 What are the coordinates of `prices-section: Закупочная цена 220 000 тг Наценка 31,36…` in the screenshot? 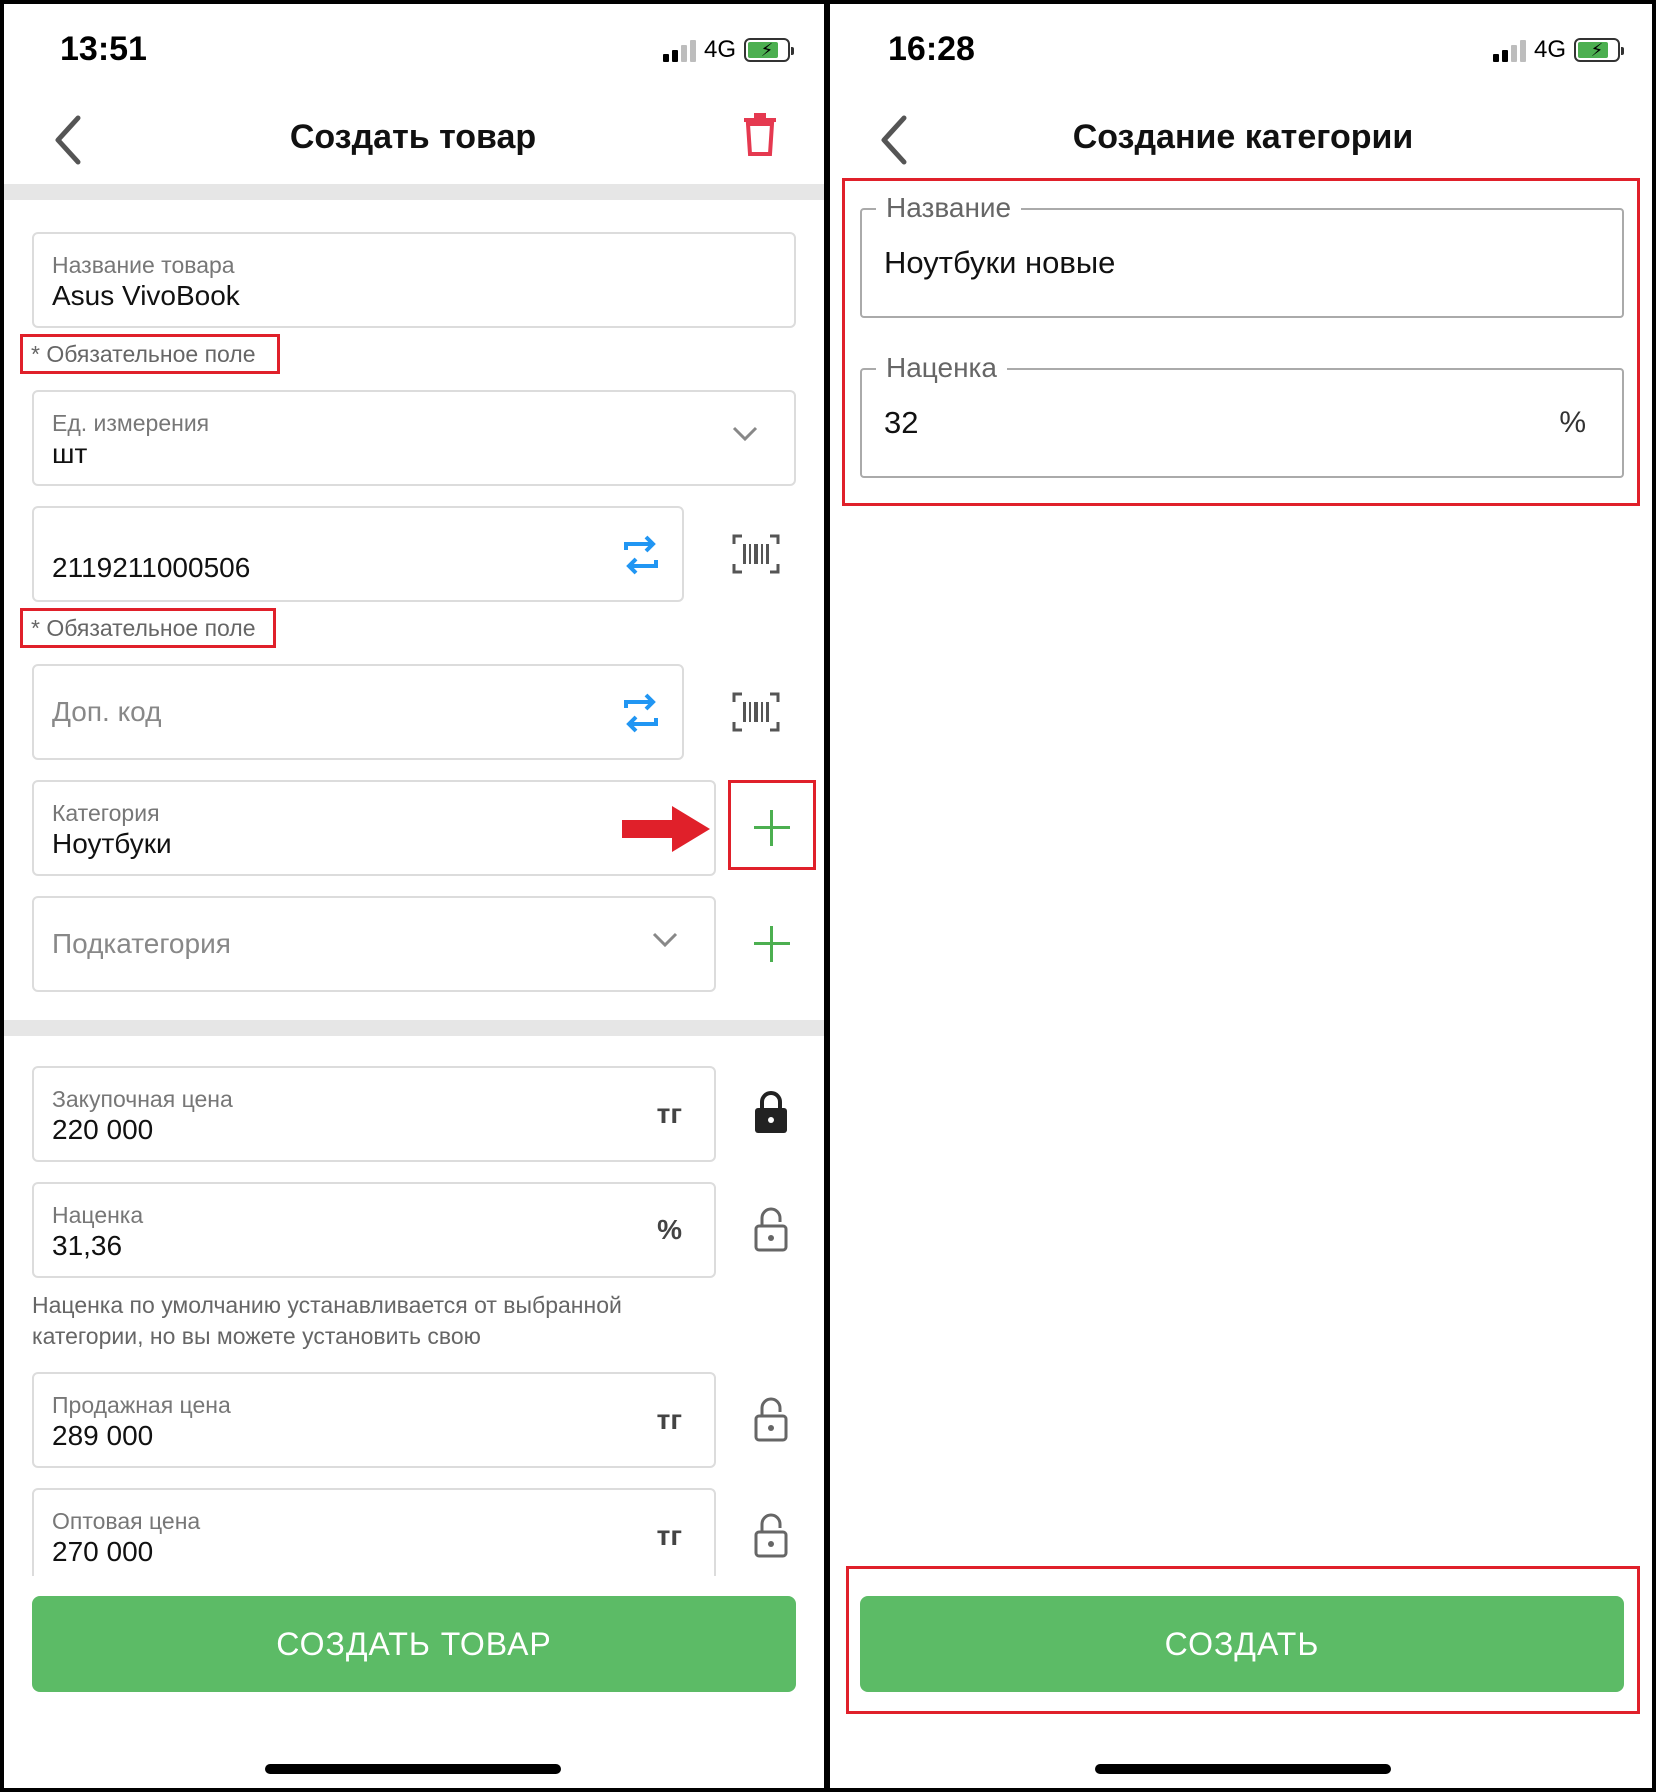 It's located at (413, 1308).